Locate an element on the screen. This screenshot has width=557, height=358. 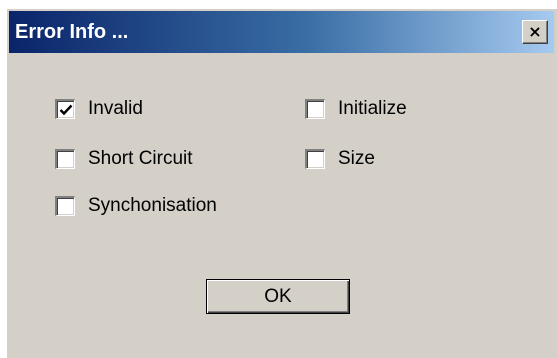
initialize-label: Initialize is located at coordinates (372, 108).